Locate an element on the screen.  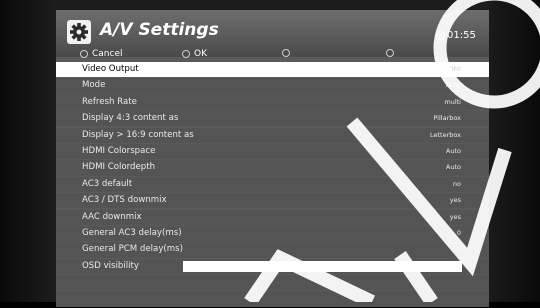
watermark-ring is located at coordinates (486, 54).